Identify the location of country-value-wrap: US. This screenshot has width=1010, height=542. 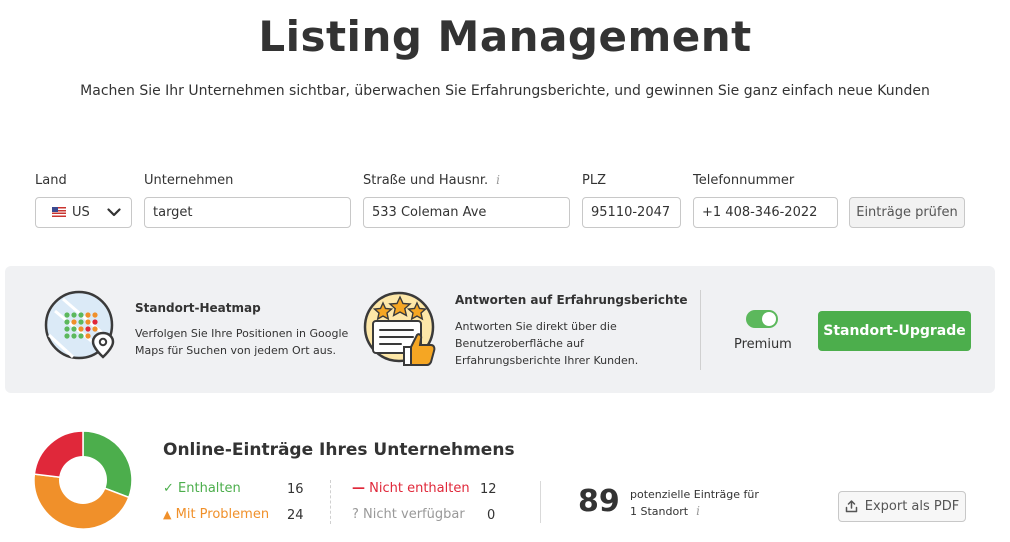
(71, 212).